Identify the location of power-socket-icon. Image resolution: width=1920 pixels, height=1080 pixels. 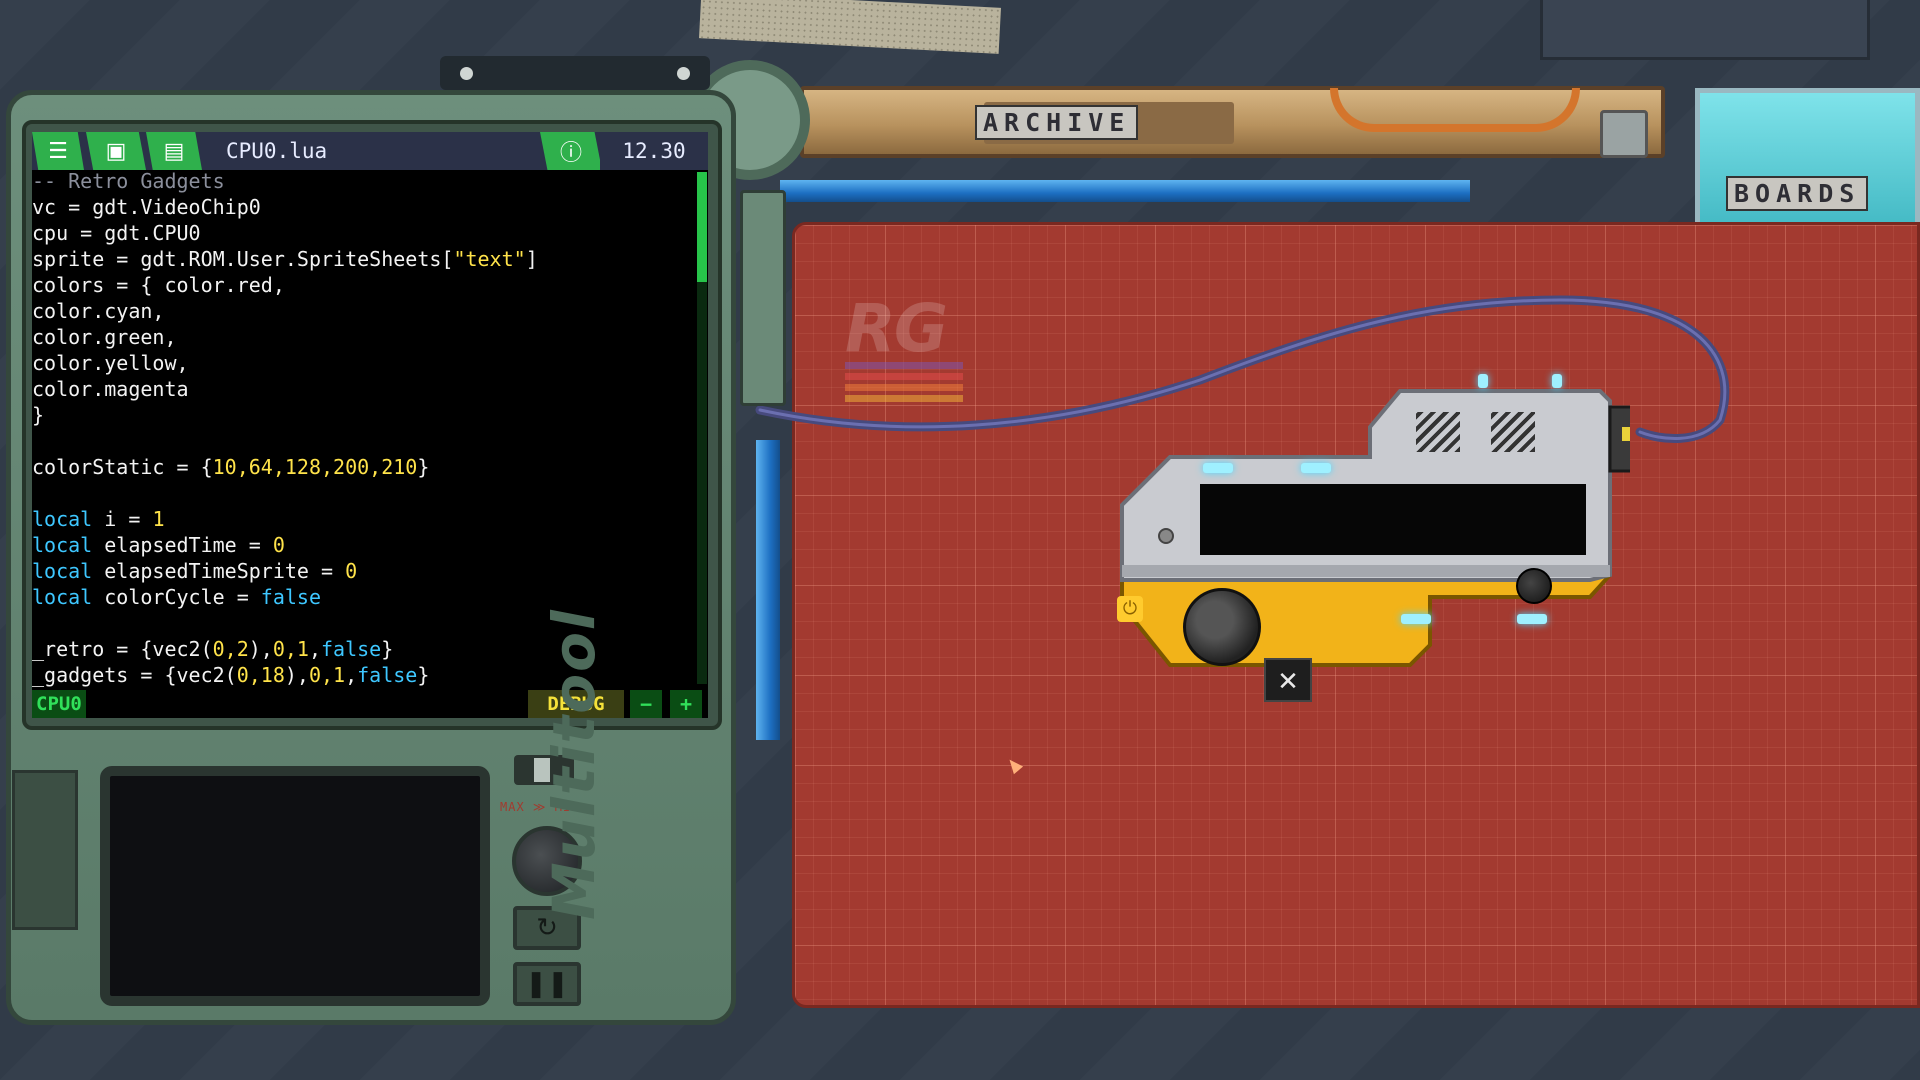
(1624, 134).